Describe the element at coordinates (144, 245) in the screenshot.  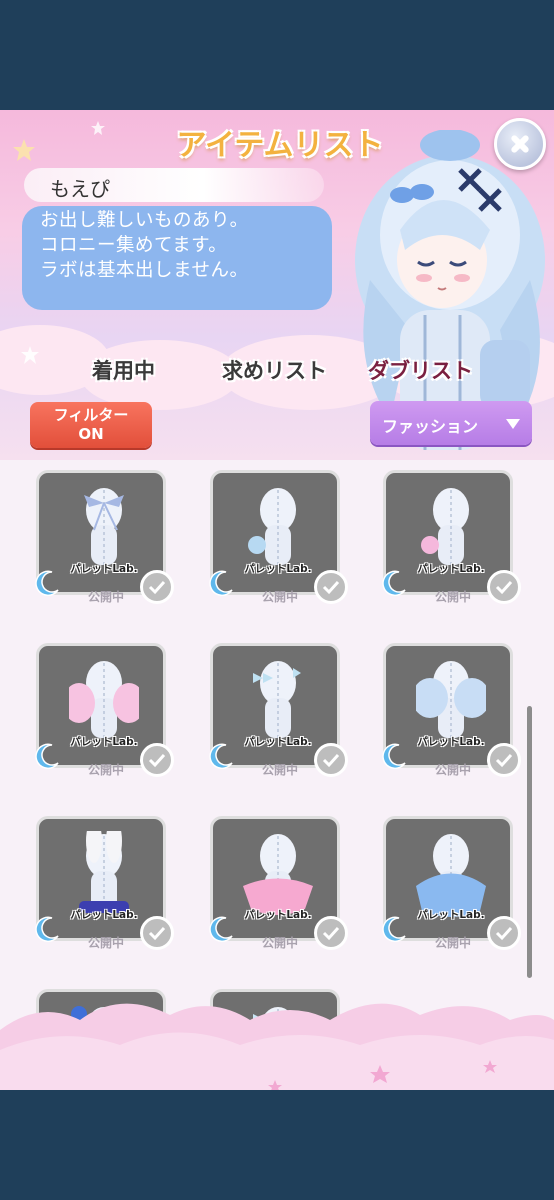
I see `profile-message: お出し難しいものあり。 コロニー集めてます。 ラボは基本出しません。` at that location.